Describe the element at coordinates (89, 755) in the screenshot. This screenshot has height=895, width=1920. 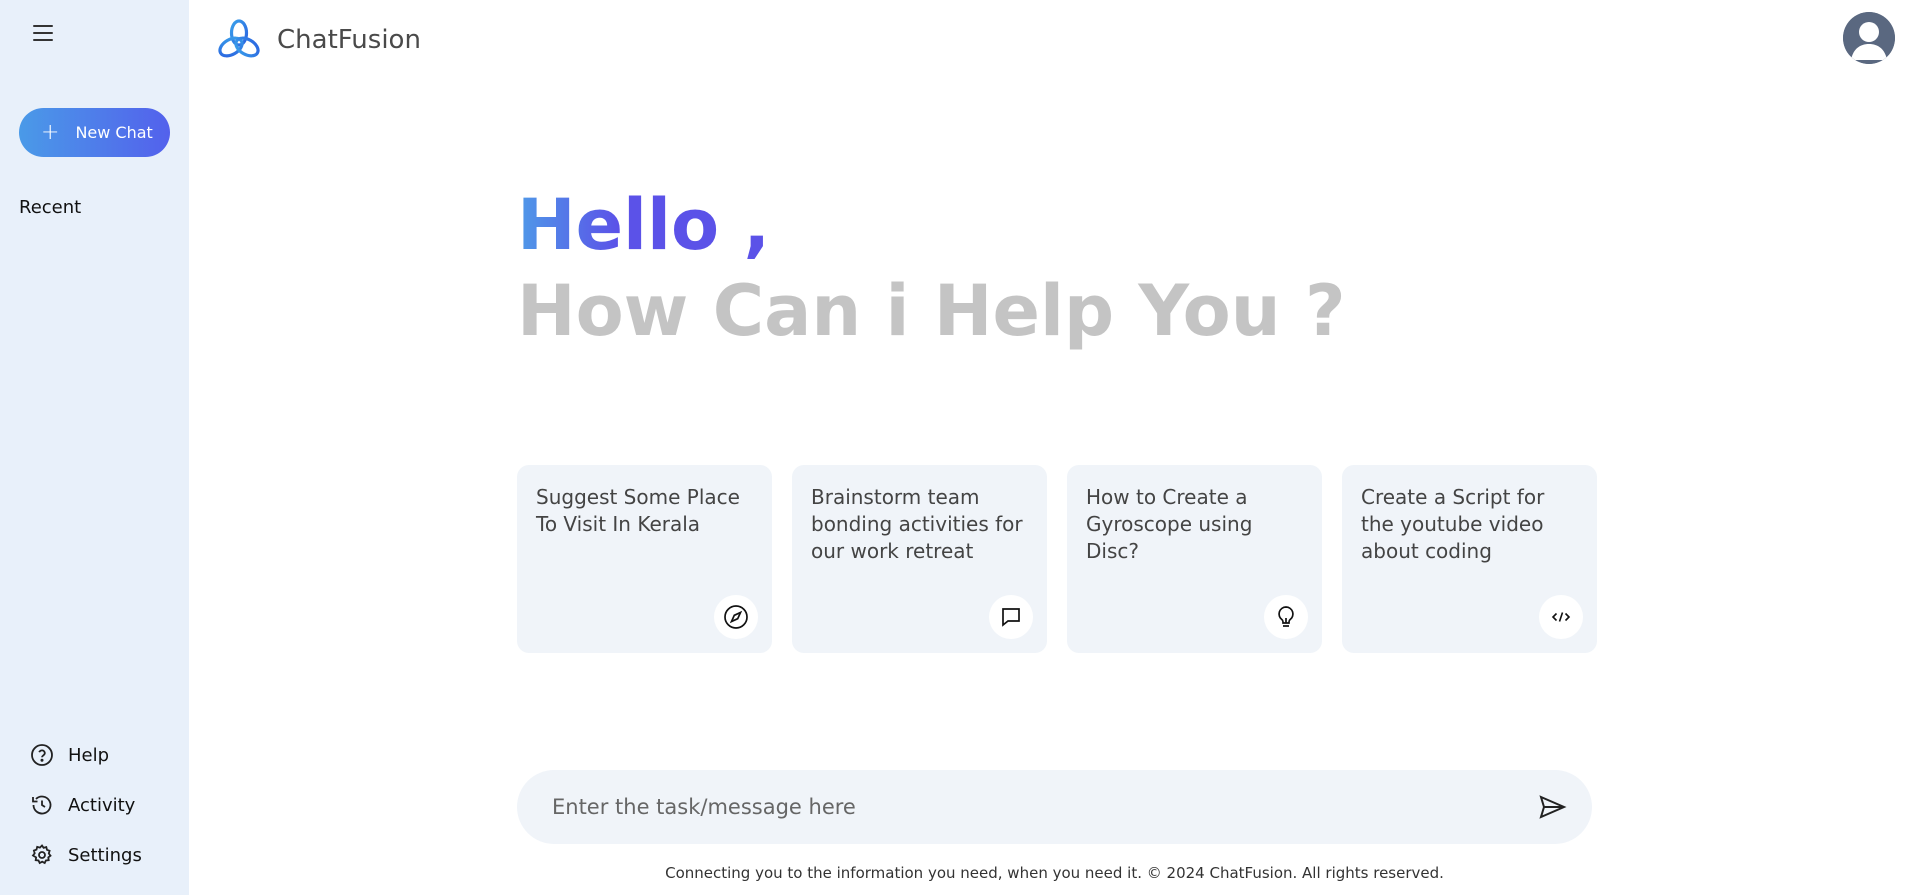
I see `sidebar-item-label: Help` at that location.